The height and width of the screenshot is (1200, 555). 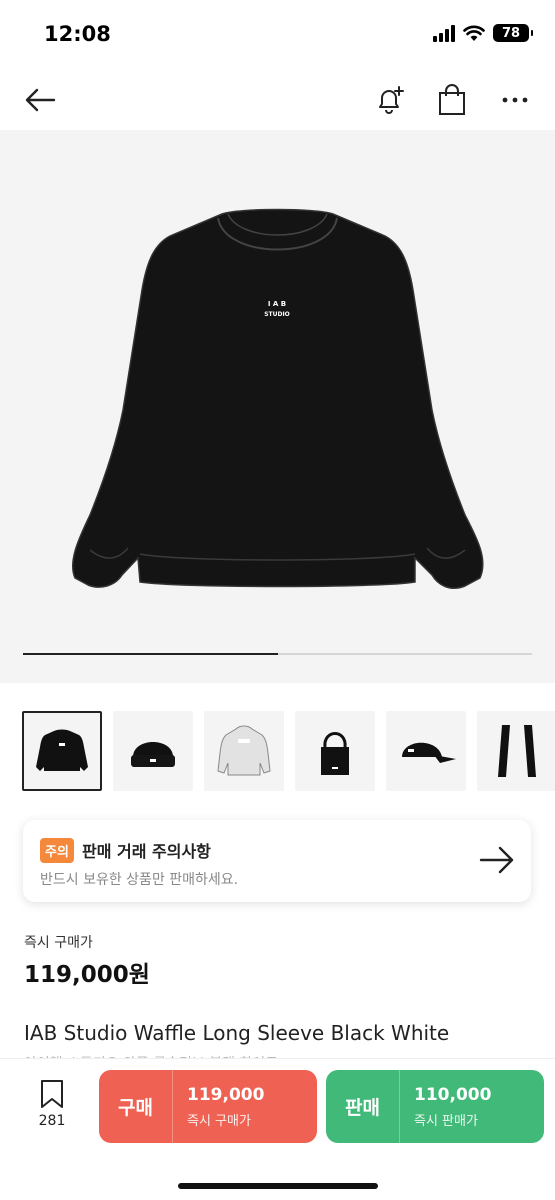 What do you see at coordinates (453, 1095) in the screenshot?
I see `sell-price: 110,000` at bounding box center [453, 1095].